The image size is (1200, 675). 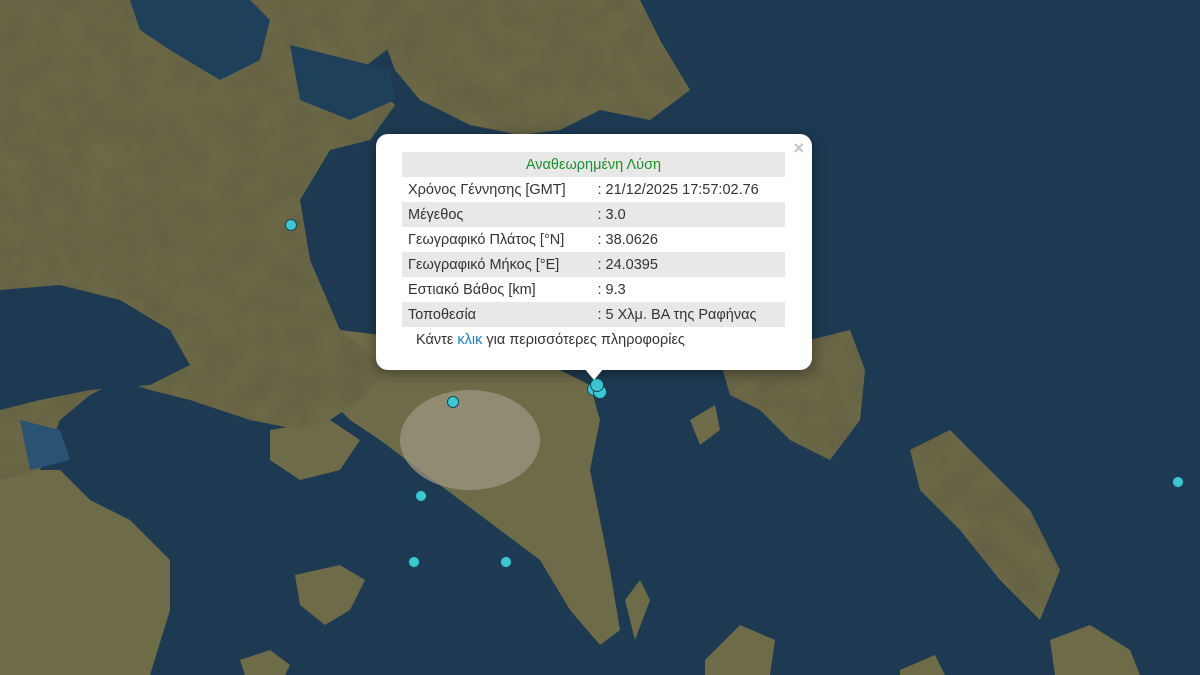 I want to click on info-value: : 9.3, so click(x=611, y=289).